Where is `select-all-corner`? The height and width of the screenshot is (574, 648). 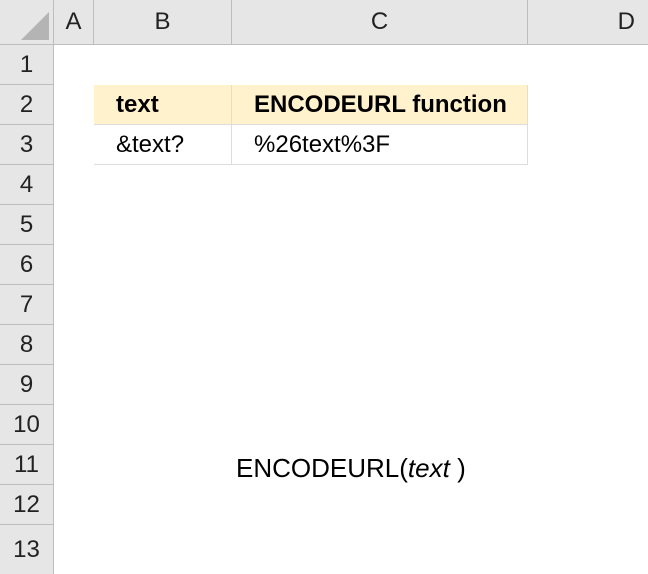 select-all-corner is located at coordinates (27, 22).